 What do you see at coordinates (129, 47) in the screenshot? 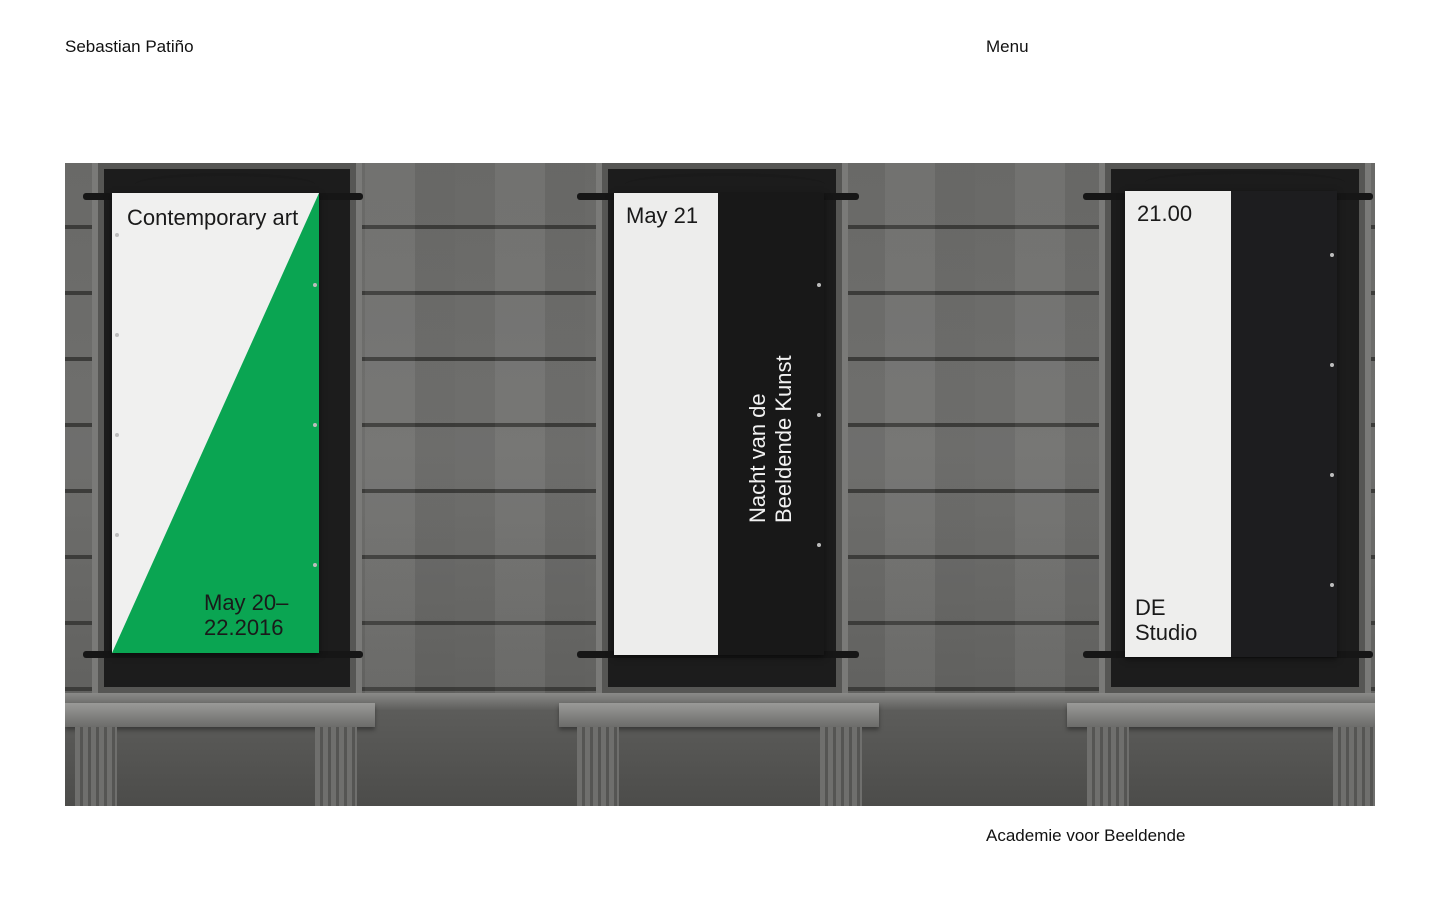
I see `site-name-link: Sebastian Patiño` at bounding box center [129, 47].